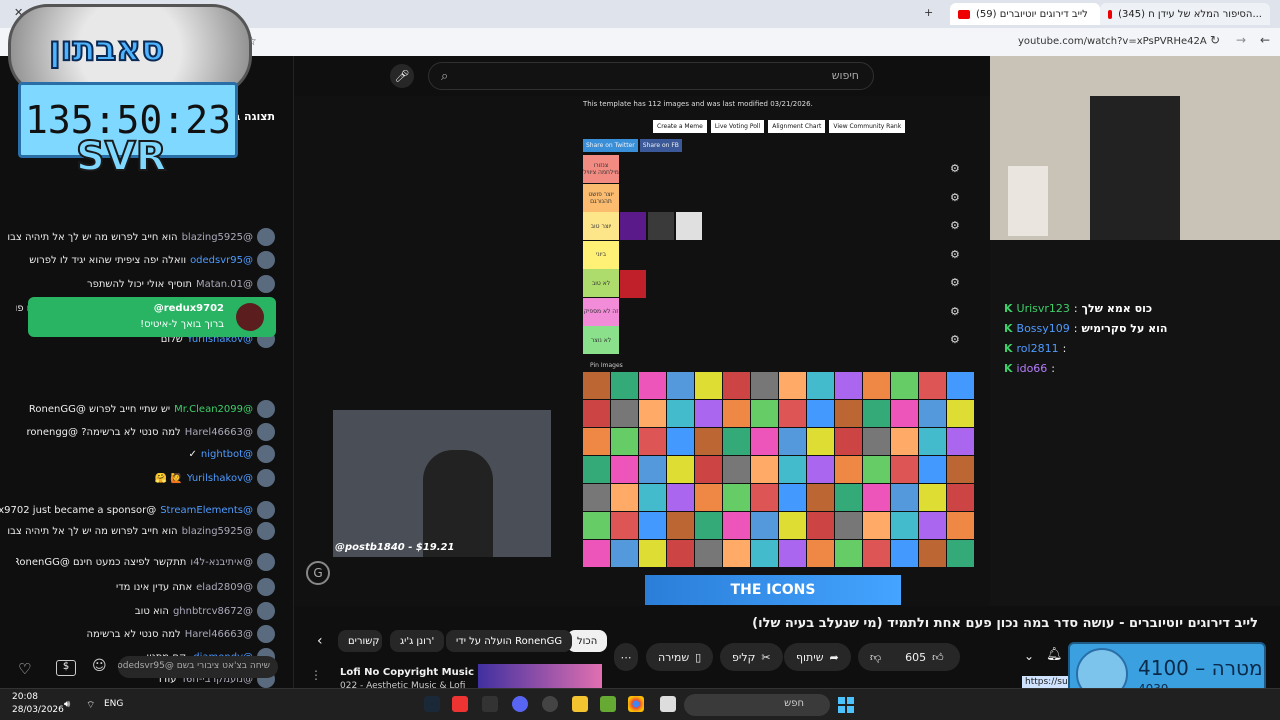  What do you see at coordinates (220, 478) in the screenshot?
I see `chat-username: @Yurilshakov` at bounding box center [220, 478].